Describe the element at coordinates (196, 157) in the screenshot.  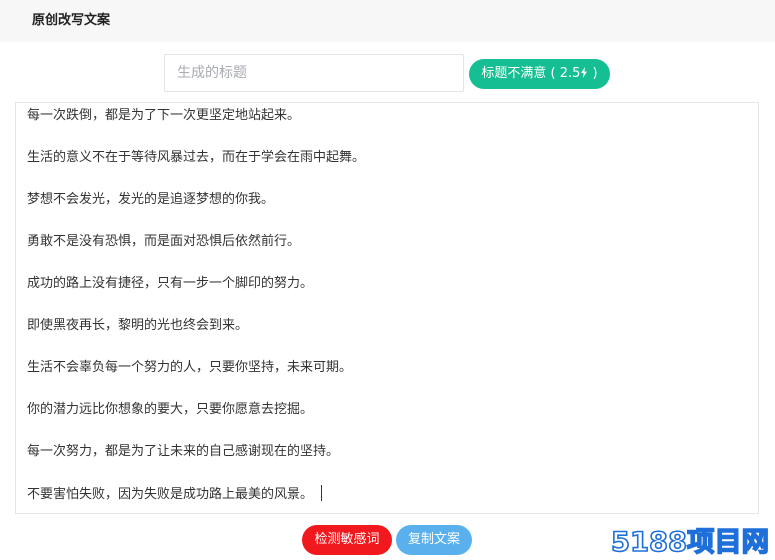
I see `copy-line: 生活的意义不在于等待风暴过去，而在于学会在雨中起舞。` at that location.